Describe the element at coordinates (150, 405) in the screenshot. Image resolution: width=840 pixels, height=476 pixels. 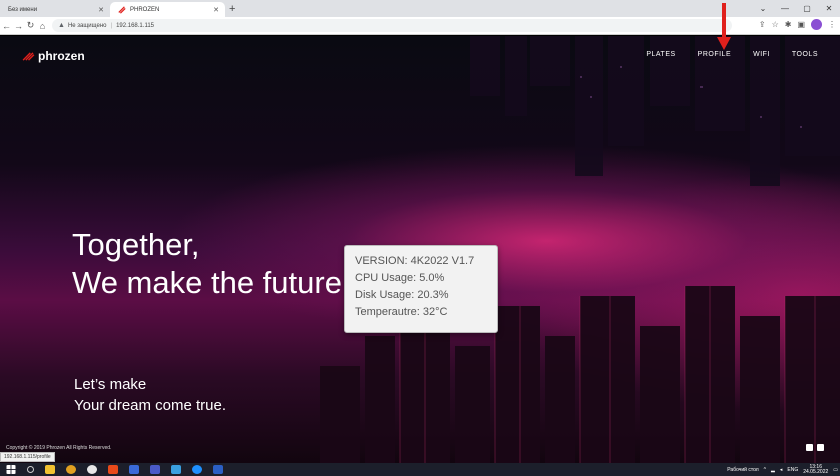
I see `sub-line-2: Your dream come true.` at that location.